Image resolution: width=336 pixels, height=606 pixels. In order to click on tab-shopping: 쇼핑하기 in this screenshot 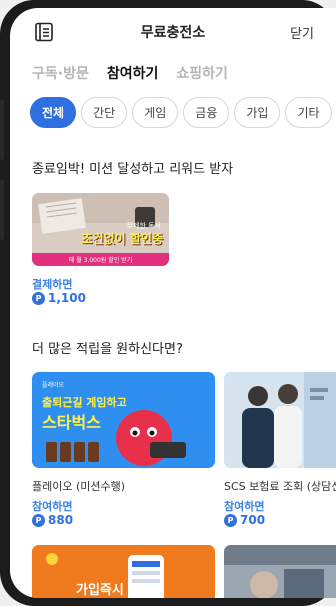, I will do `click(202, 73)`.